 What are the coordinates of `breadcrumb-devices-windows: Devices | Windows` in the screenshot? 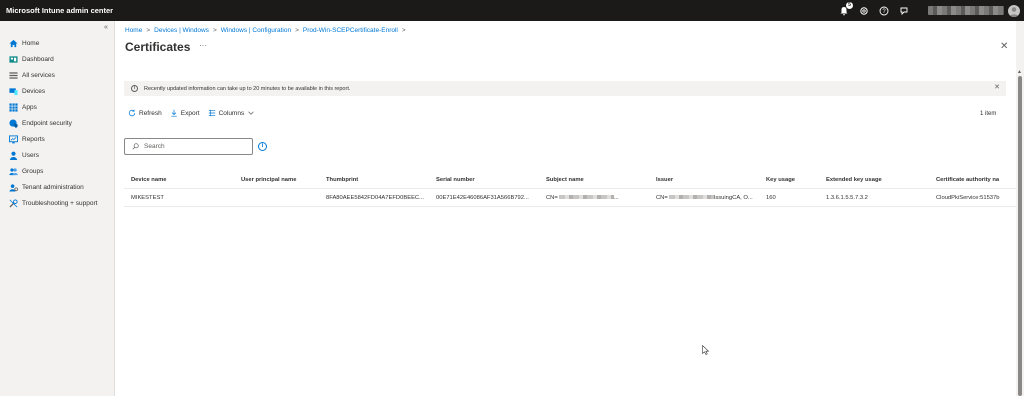 It's located at (181, 30).